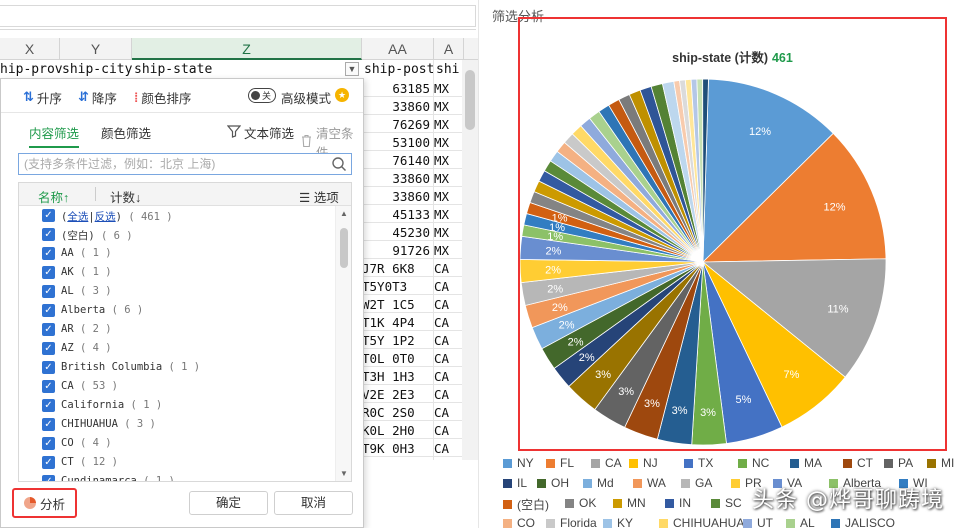 Image resolution: width=973 pixels, height=528 pixels. I want to click on legend-item: PA, so click(898, 463).